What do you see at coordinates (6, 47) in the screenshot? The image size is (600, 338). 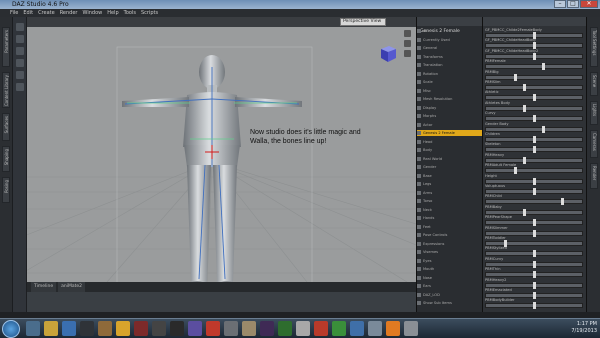 I see `tab-parameters: Parameters` at bounding box center [6, 47].